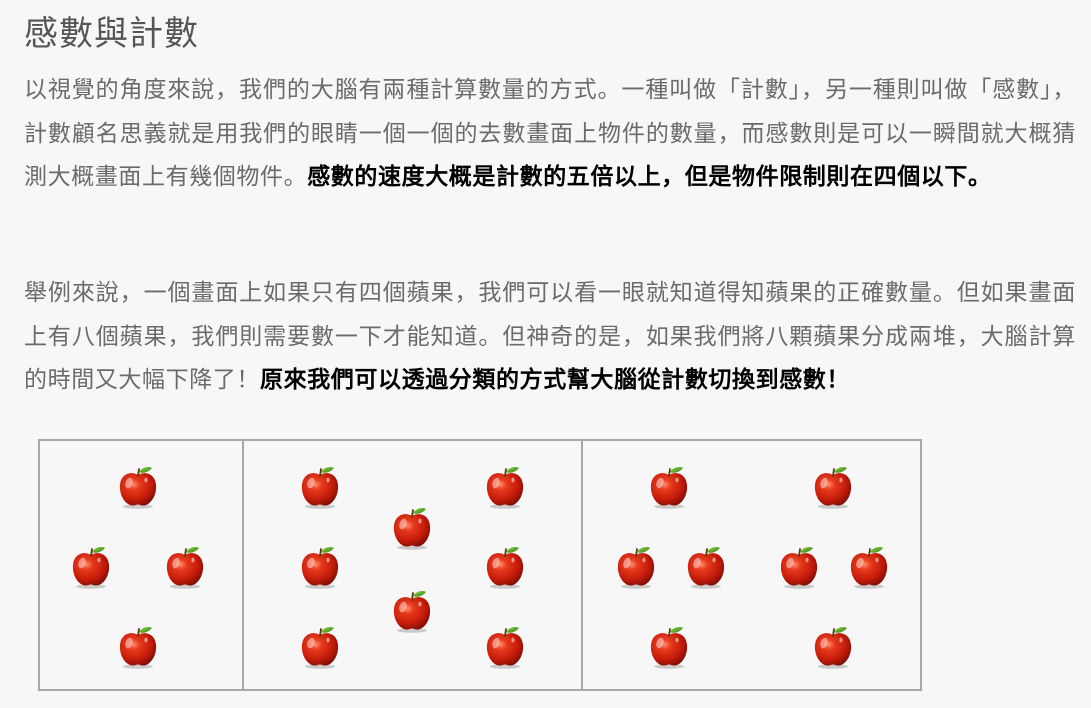 The image size is (1091, 708). Describe the element at coordinates (751, 565) in the screenshot. I see `panel-grouped-apples` at that location.